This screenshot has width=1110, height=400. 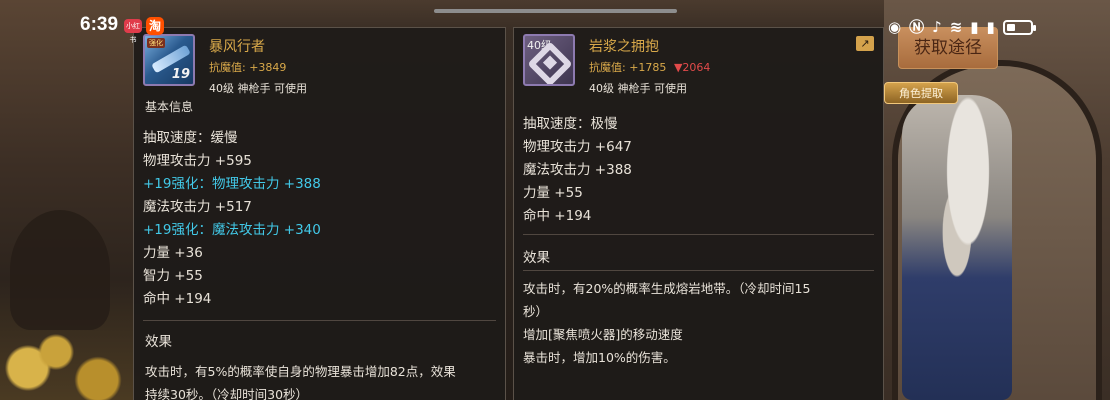 I want to click on effect-line: 秒）, so click(x=536, y=311).